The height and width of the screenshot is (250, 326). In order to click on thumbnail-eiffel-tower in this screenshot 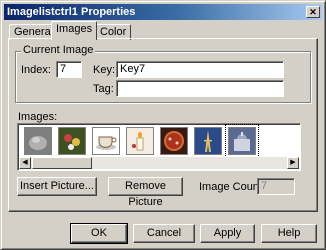, I will do `click(208, 141)`.